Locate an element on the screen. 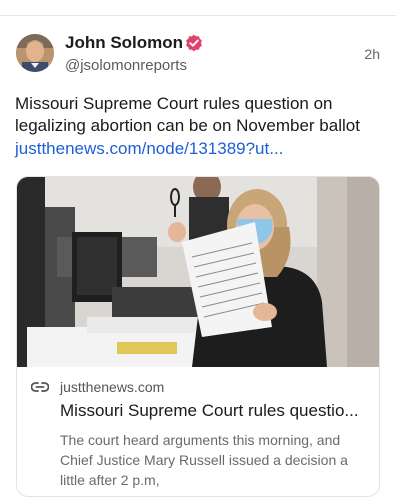 This screenshot has width=396, height=500. verified-badge-icon is located at coordinates (194, 43).